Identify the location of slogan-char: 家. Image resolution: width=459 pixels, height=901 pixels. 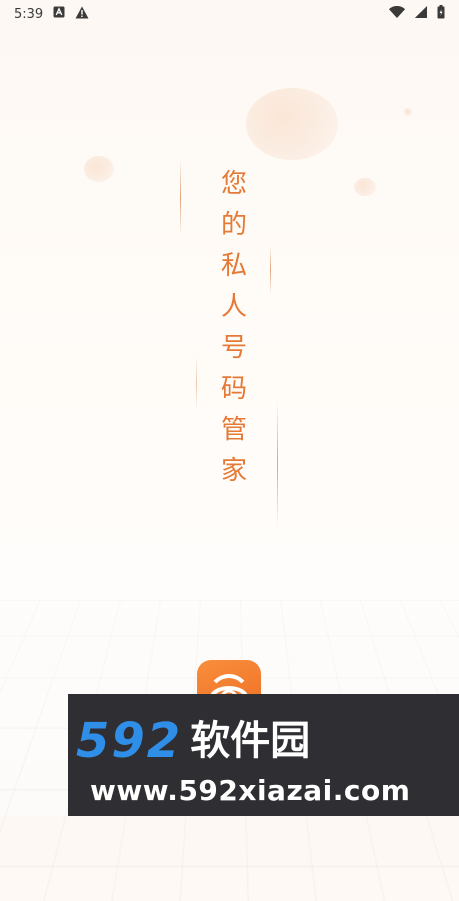
(233, 471).